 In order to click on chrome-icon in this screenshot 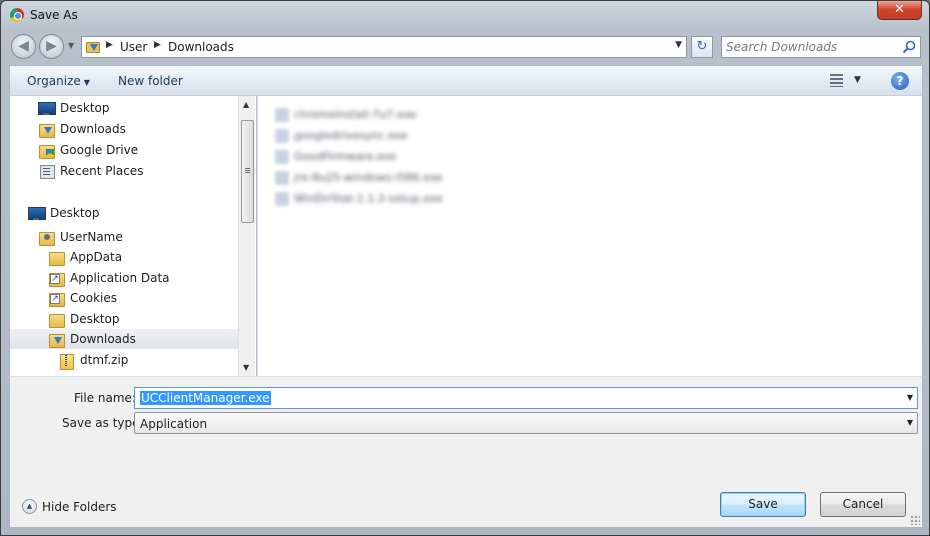, I will do `click(17, 15)`.